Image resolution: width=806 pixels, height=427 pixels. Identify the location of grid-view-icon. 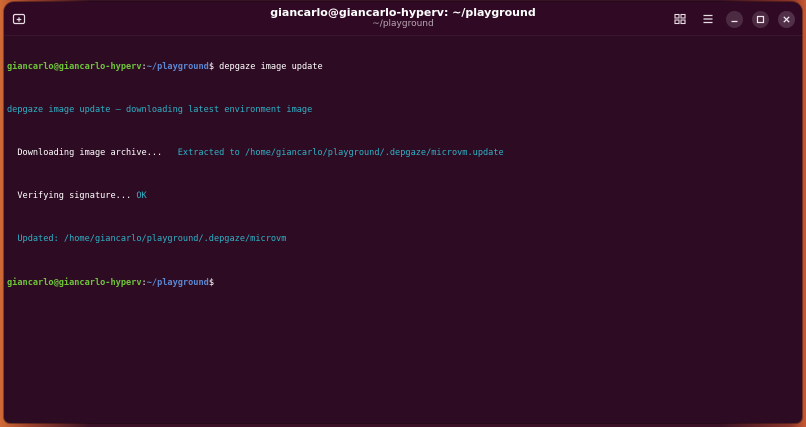
(680, 19).